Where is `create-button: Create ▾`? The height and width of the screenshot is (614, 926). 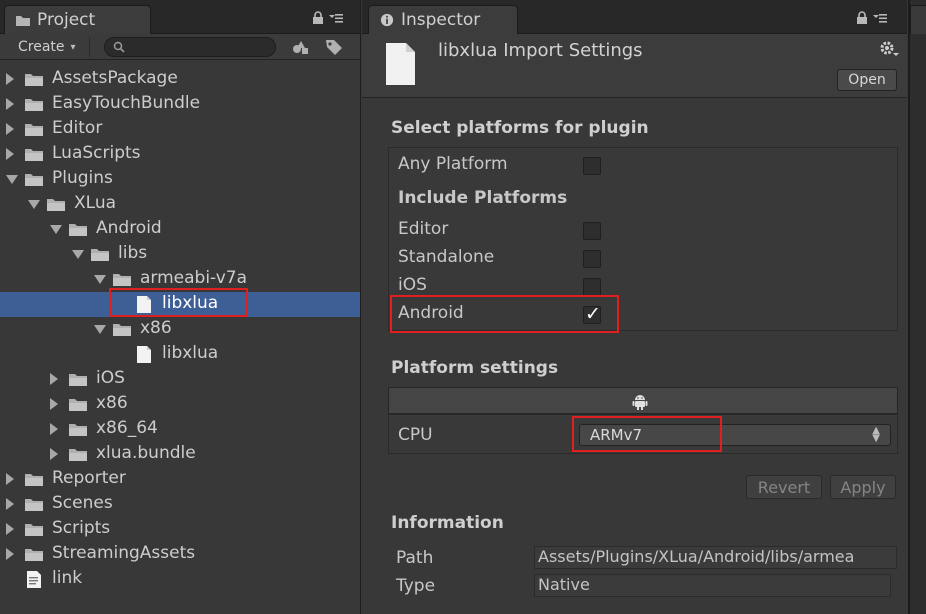 create-button: Create ▾ is located at coordinates (48, 47).